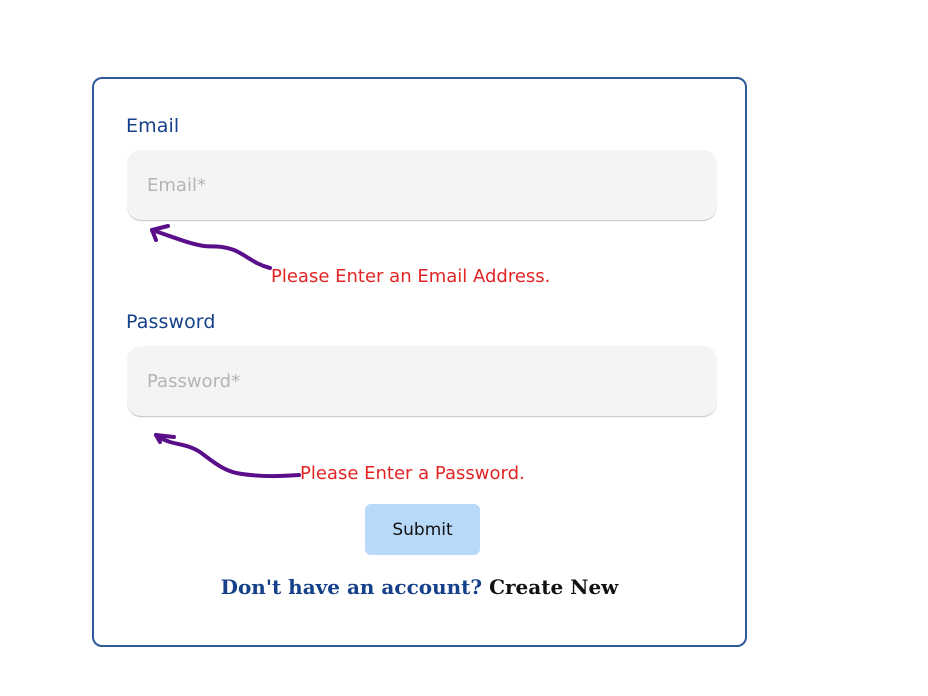  I want to click on email-field, so click(422, 185).